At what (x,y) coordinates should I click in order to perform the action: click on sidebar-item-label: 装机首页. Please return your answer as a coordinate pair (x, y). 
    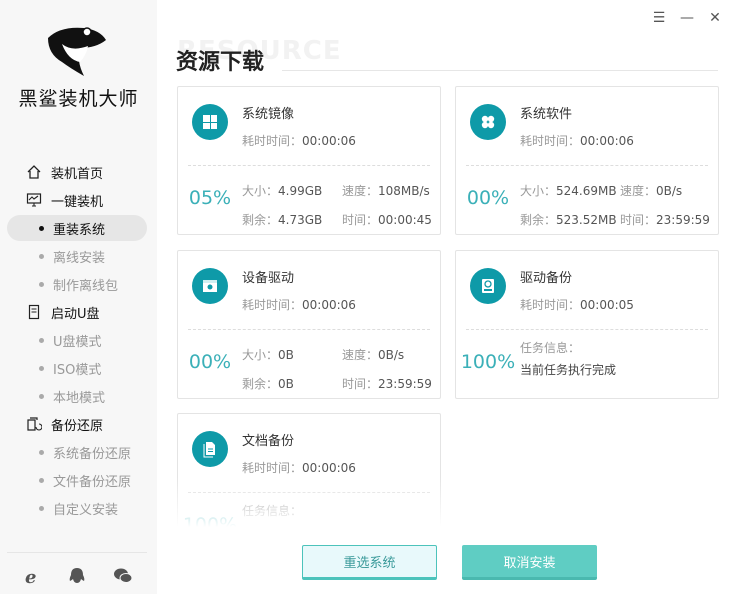
    Looking at the image, I should click on (77, 174).